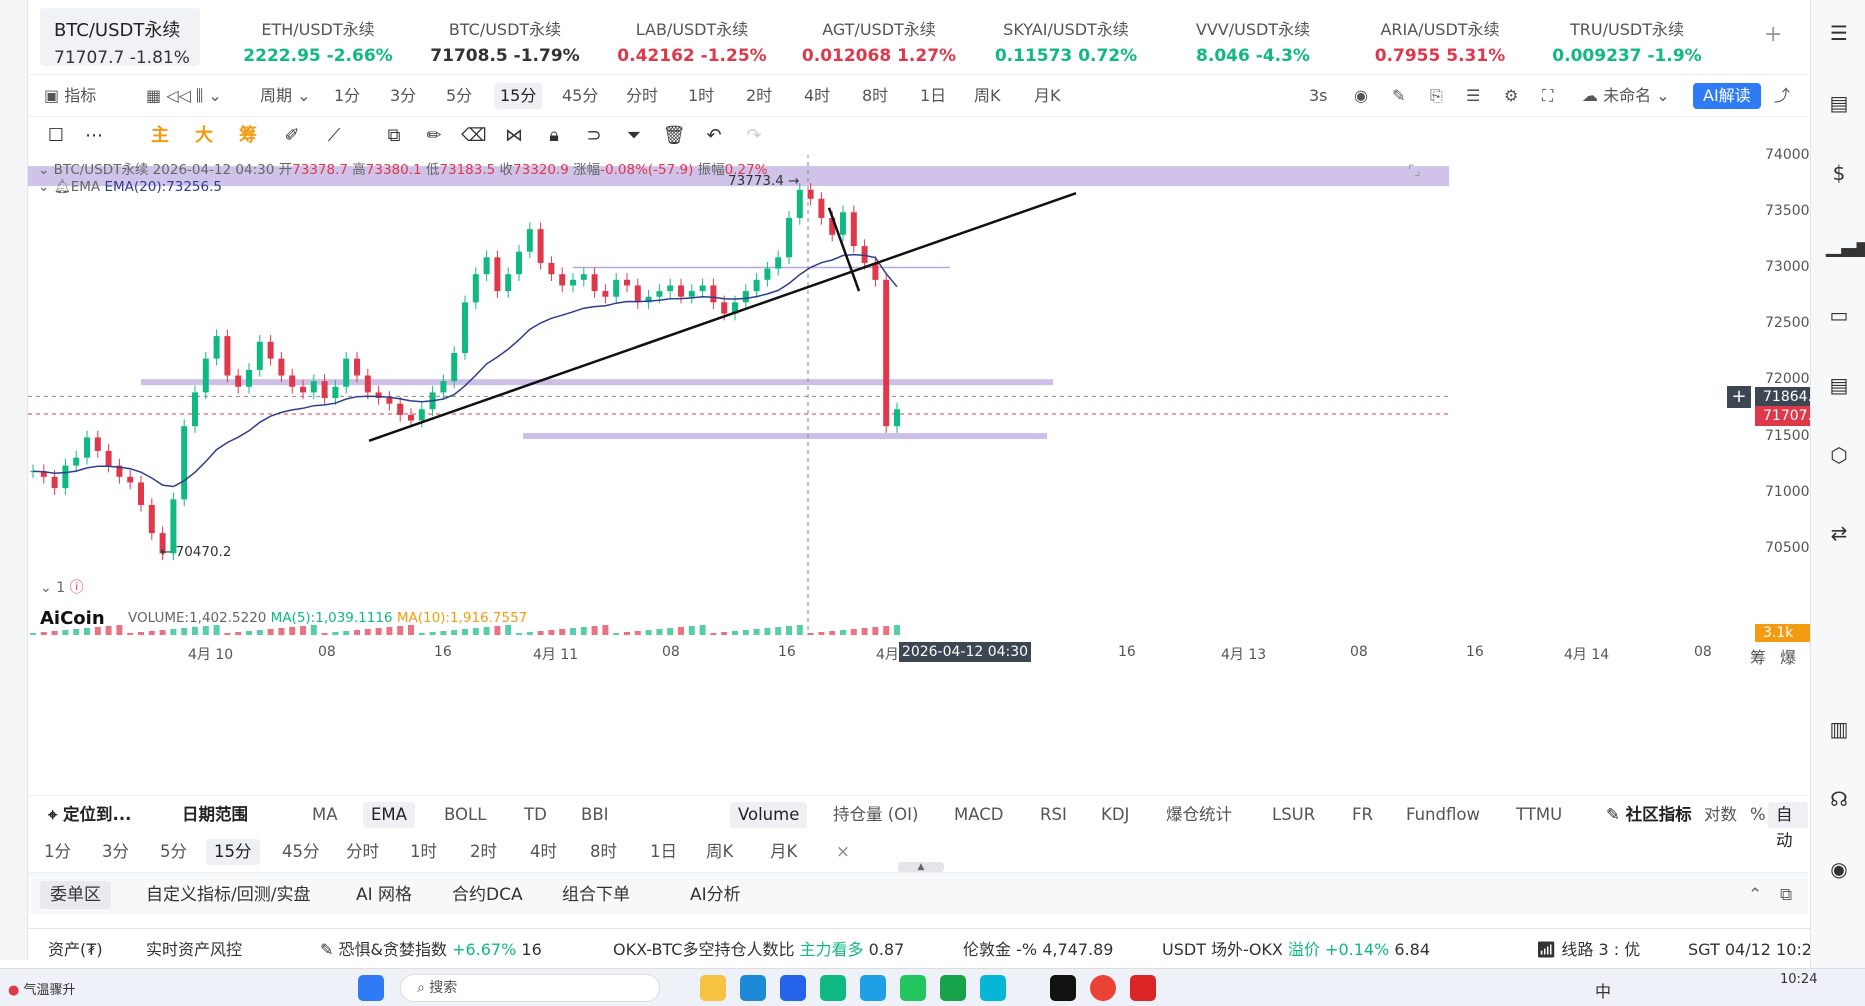  Describe the element at coordinates (543, 852) in the screenshot. I see `period-4h: 4时` at that location.